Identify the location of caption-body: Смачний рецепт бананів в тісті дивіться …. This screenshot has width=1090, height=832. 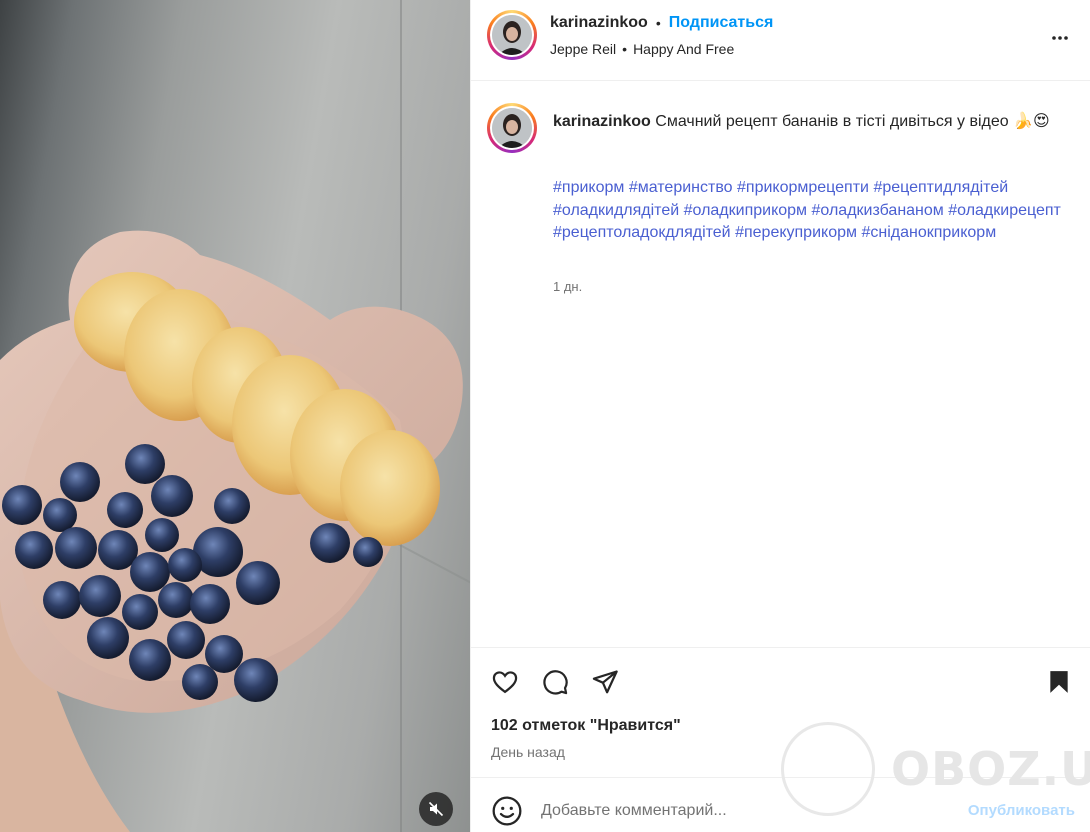
(852, 121).